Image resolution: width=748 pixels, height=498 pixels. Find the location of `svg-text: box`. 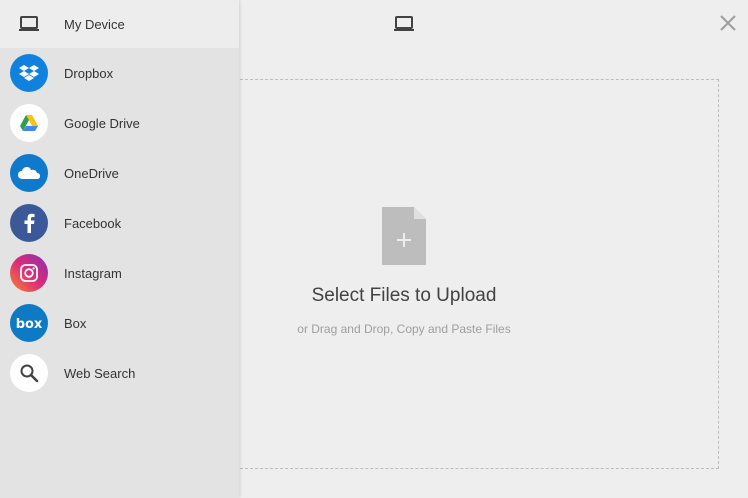

svg-text: box is located at coordinates (29, 323).